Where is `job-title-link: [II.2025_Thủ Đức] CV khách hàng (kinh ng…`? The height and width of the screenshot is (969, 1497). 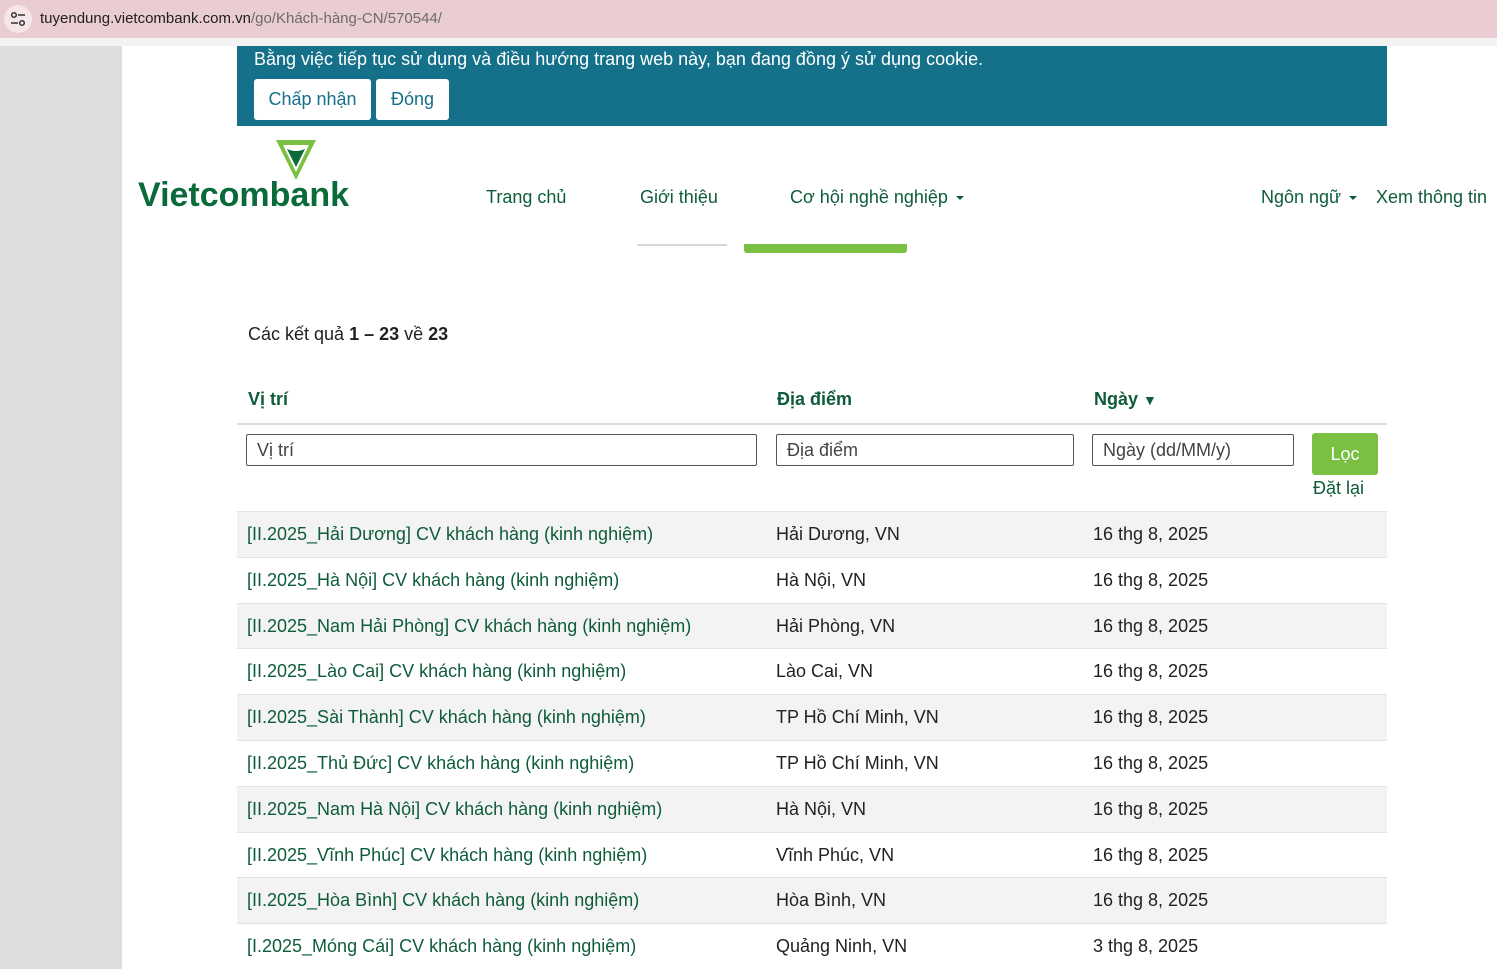
job-title-link: [II.2025_Thủ Đức] CV khách hàng (kinh ng… is located at coordinates (440, 763).